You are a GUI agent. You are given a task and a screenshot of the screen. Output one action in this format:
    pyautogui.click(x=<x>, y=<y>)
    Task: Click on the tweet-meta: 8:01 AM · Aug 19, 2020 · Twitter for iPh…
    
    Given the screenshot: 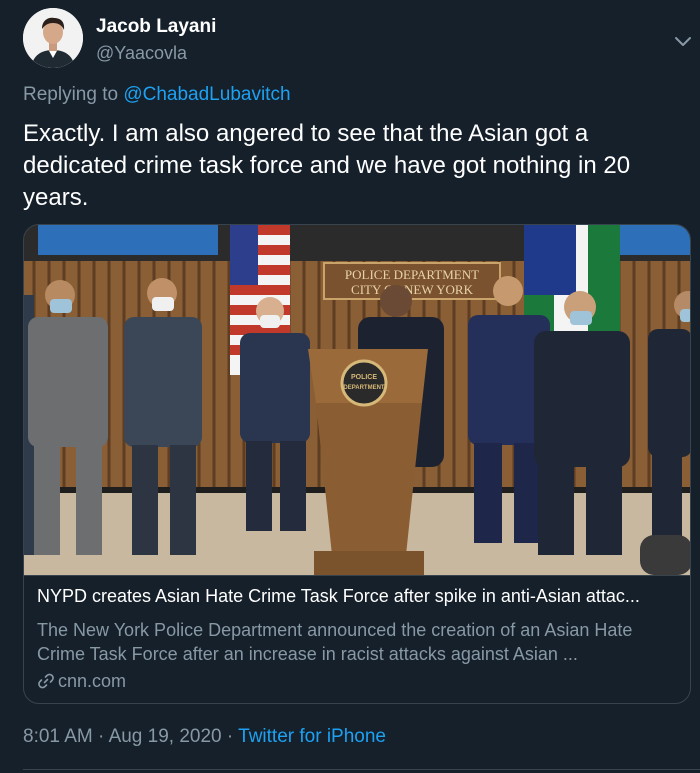 What is the action you would take?
    pyautogui.click(x=204, y=737)
    